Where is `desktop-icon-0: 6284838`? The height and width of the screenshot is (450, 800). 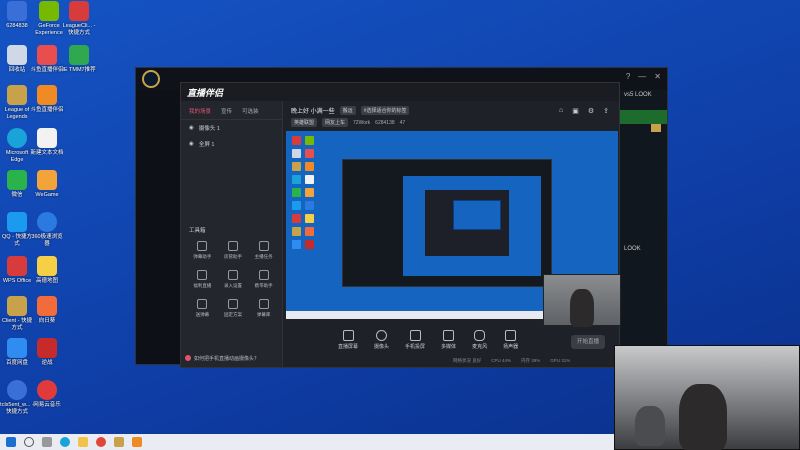 desktop-icon-0: 6284838 is located at coordinates (17, 15).